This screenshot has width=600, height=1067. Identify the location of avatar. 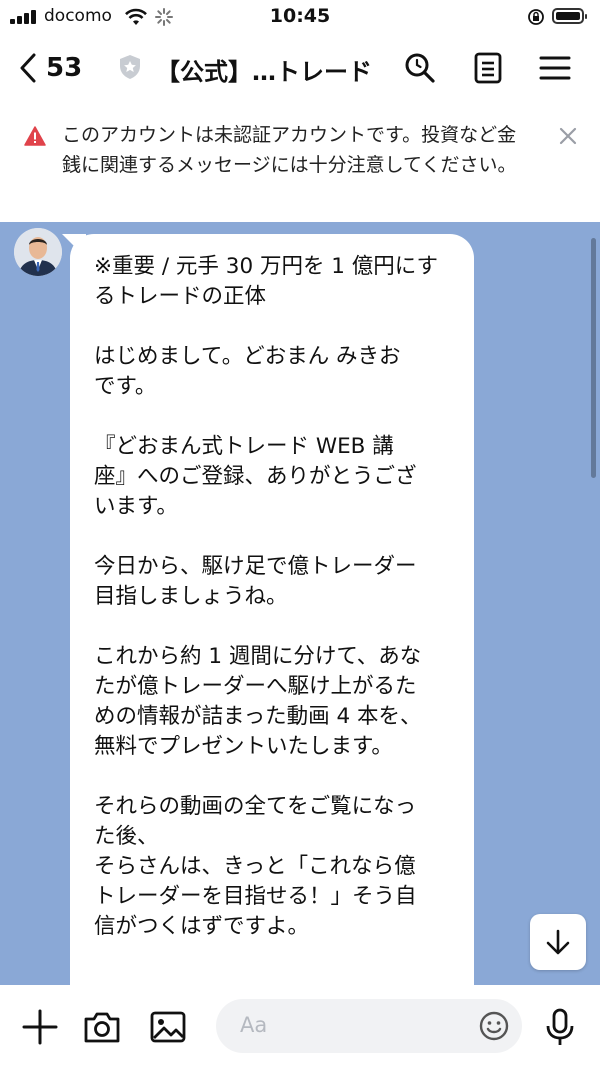
(38, 252).